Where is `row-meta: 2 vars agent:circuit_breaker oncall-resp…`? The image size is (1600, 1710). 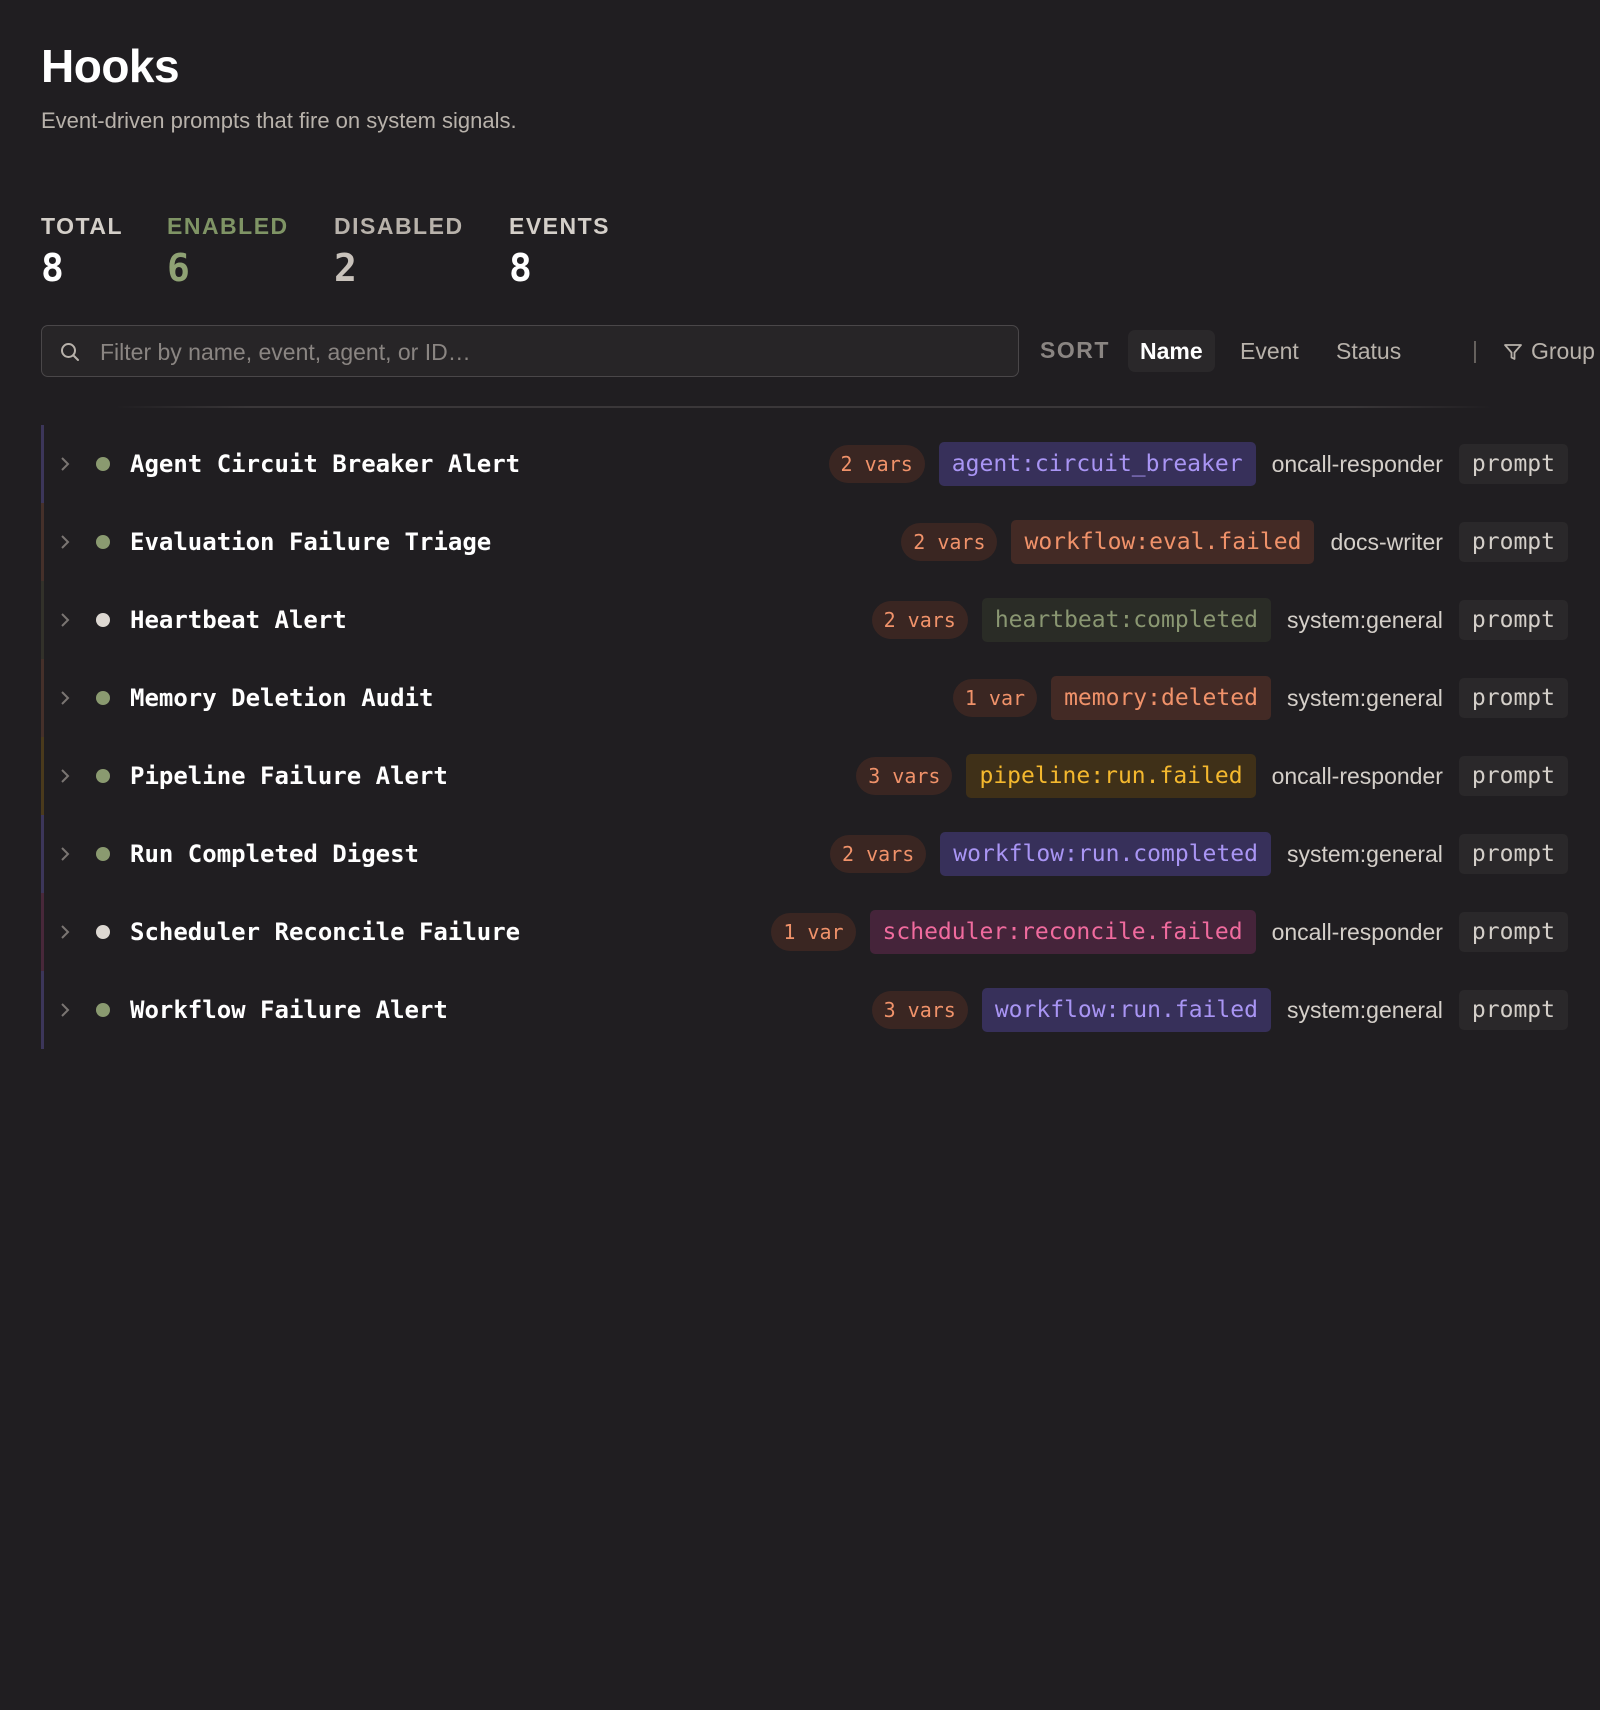
row-meta: 2 vars agent:circuit_breaker oncall-resp… is located at coordinates (1198, 464).